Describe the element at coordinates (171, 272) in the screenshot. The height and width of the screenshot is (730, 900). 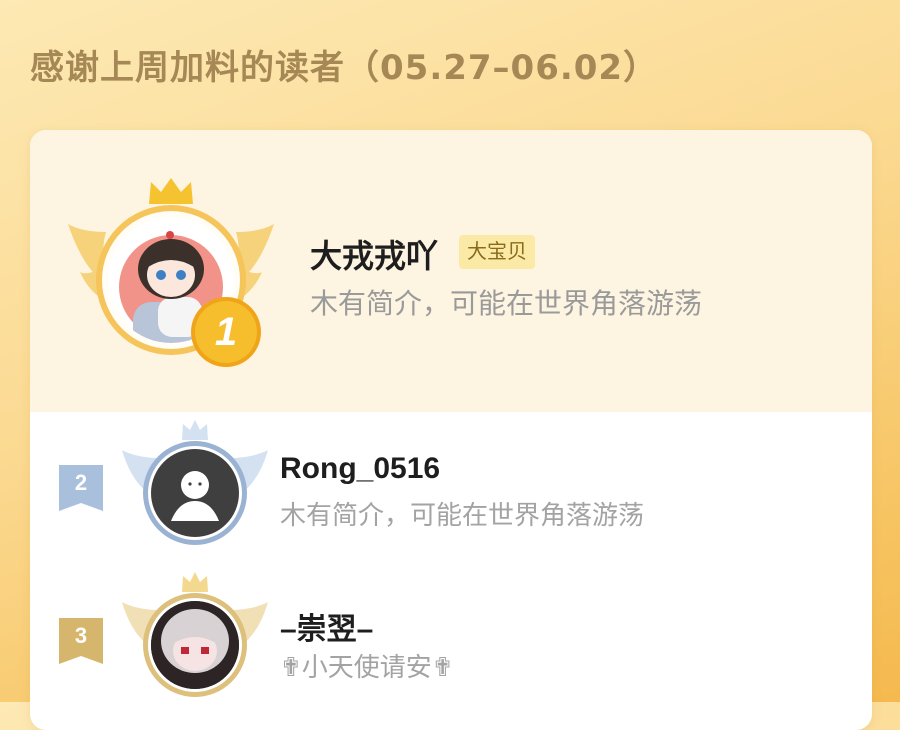
I see `reader-1-avatar-badge: 1` at that location.